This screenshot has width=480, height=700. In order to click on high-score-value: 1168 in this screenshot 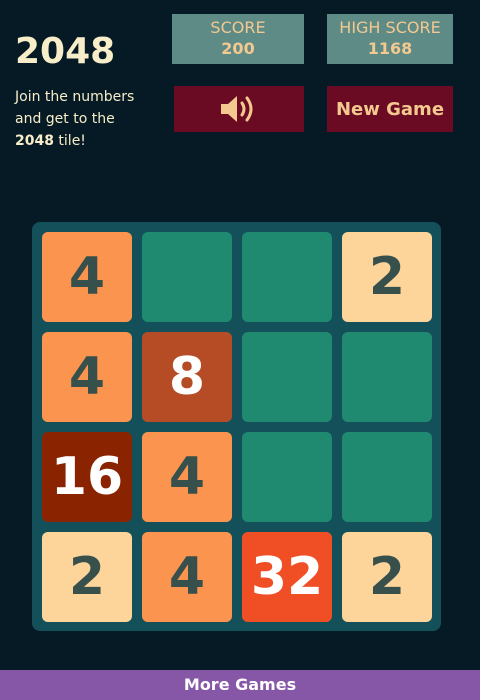, I will do `click(390, 48)`.